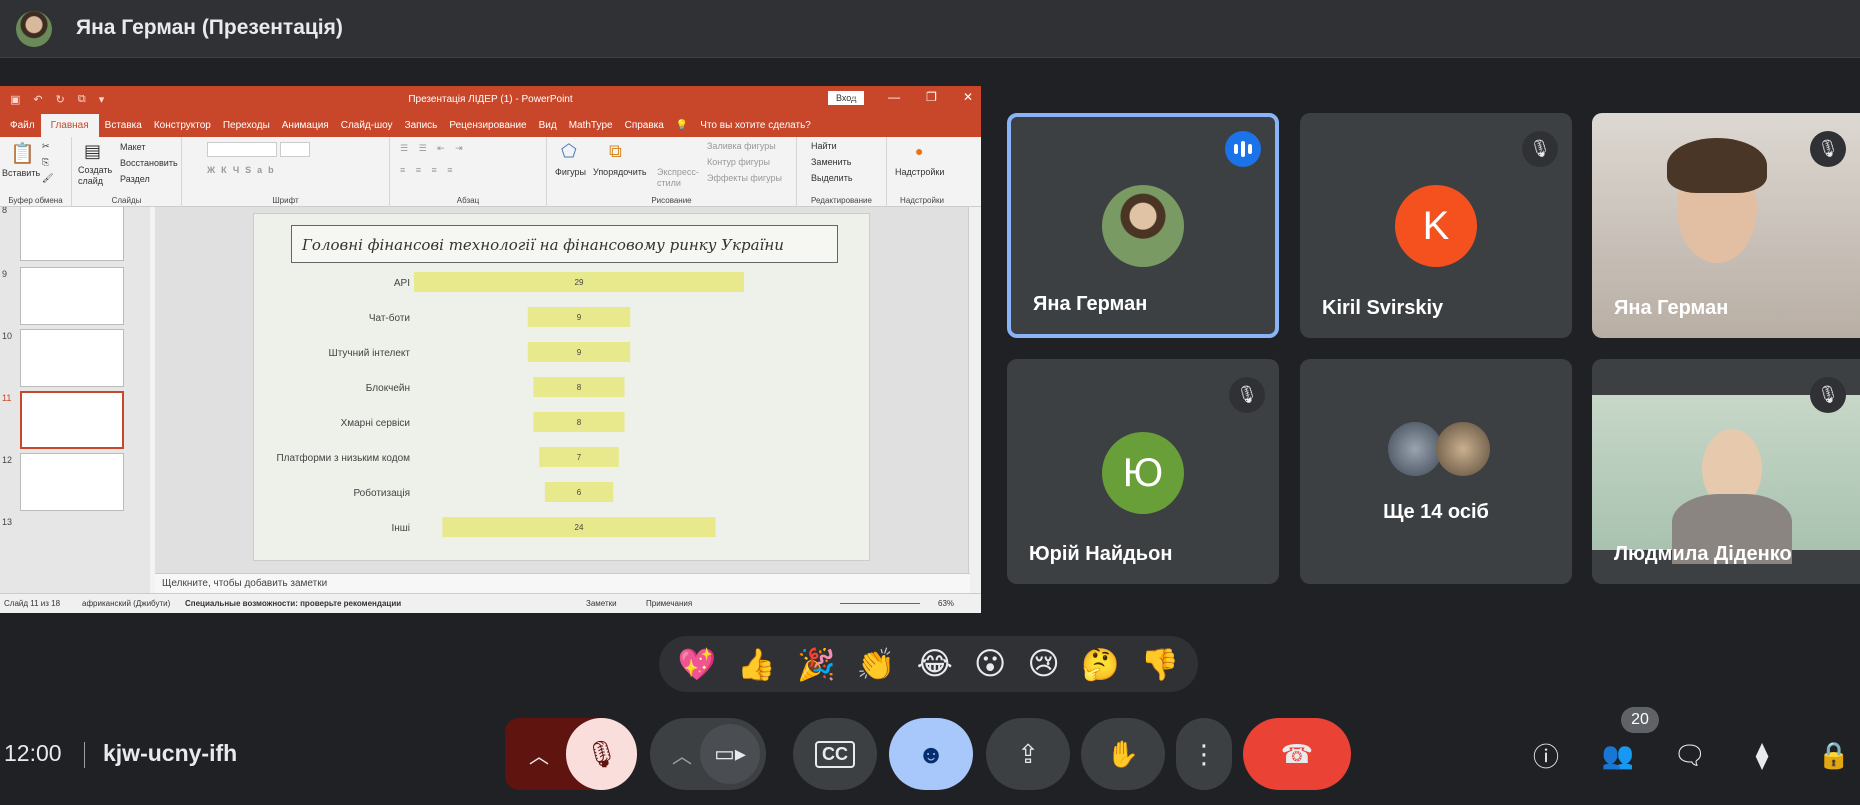 This screenshot has height=805, width=1860. Describe the element at coordinates (126, 200) in the screenshot. I see `slides-label: Слайды` at that location.